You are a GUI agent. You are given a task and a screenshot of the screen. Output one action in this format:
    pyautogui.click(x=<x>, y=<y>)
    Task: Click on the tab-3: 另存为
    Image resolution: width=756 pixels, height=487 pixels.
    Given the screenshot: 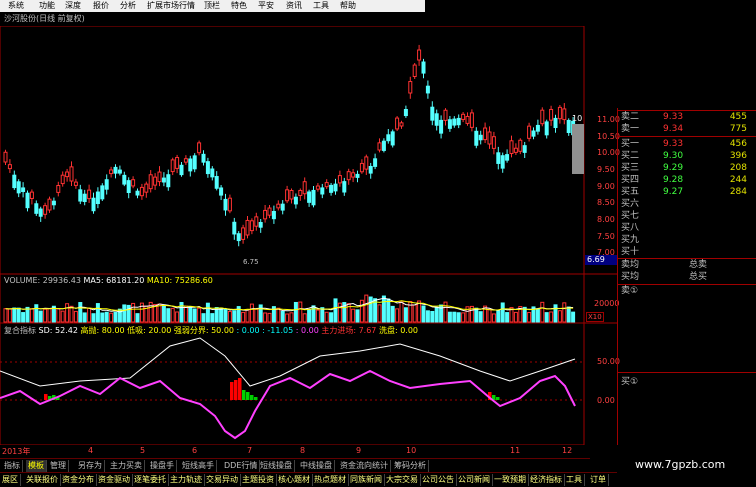 What is the action you would take?
    pyautogui.click(x=90, y=466)
    